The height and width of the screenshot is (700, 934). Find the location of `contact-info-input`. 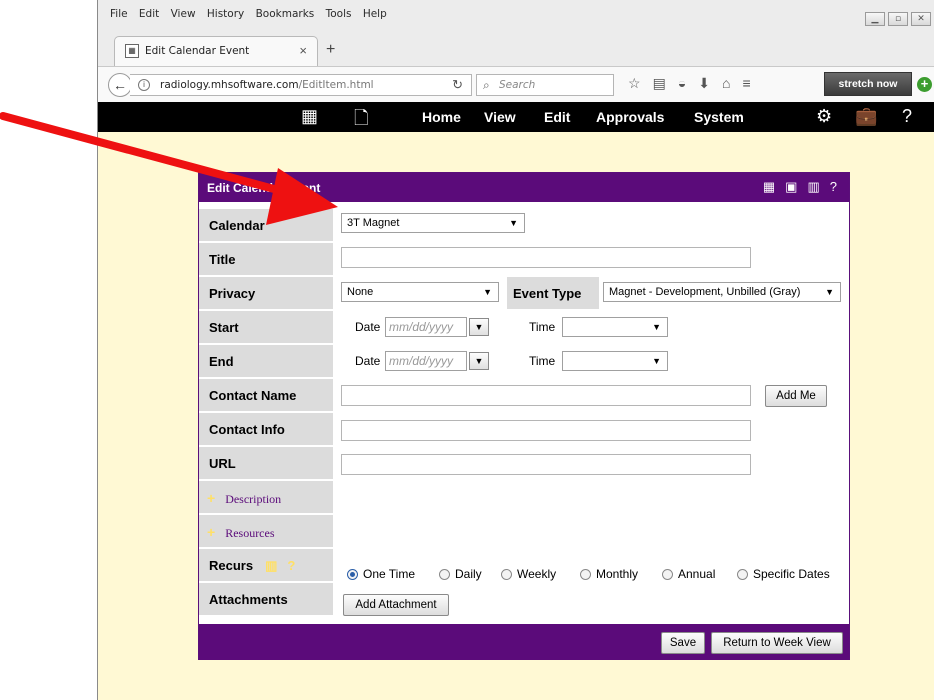

contact-info-input is located at coordinates (546, 430).